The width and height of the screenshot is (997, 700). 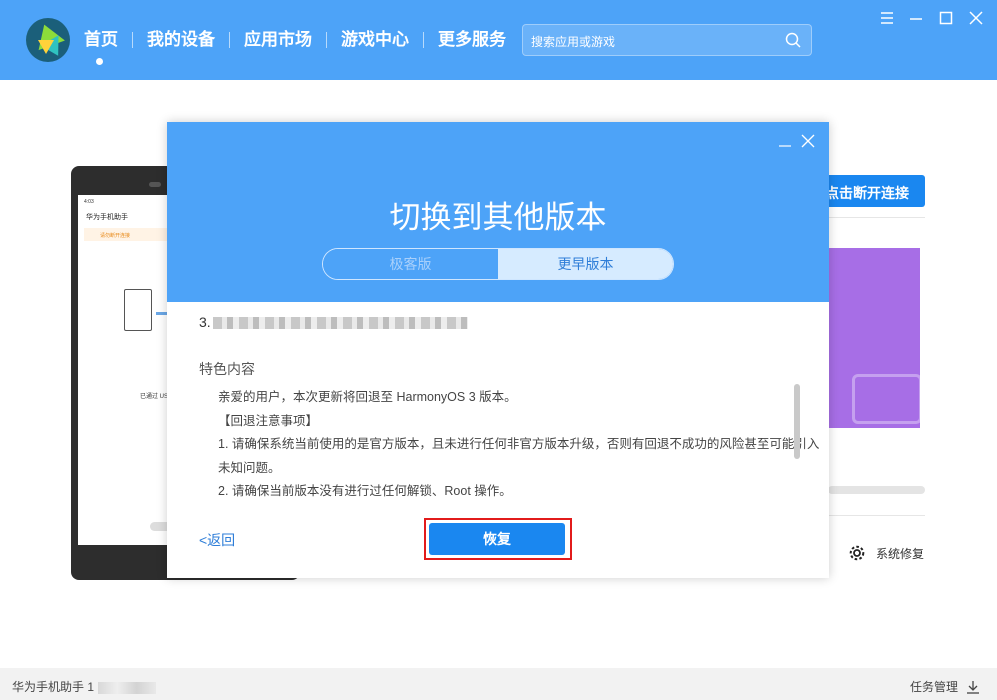 What do you see at coordinates (498, 217) in the screenshot?
I see `dialog-title: 切换到其他版本` at bounding box center [498, 217].